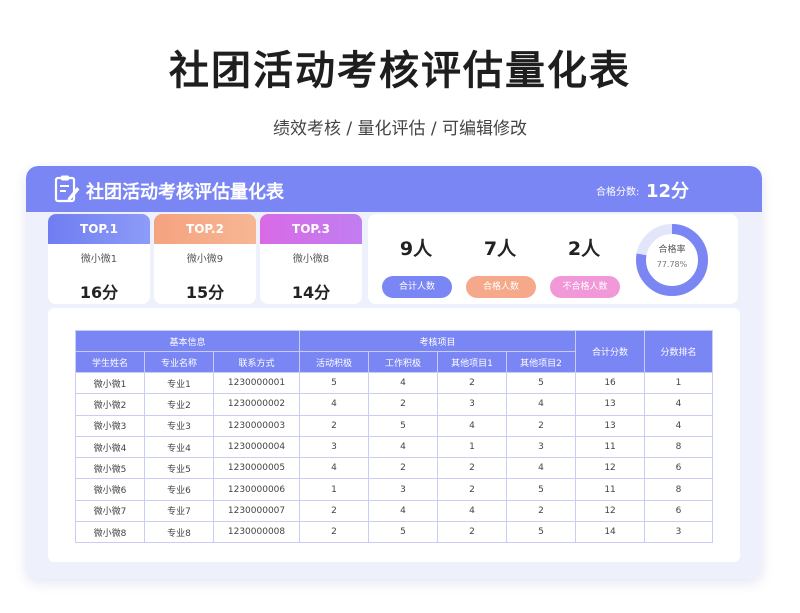 The width and height of the screenshot is (800, 613). I want to click on column-header: 专业名称, so click(179, 362).